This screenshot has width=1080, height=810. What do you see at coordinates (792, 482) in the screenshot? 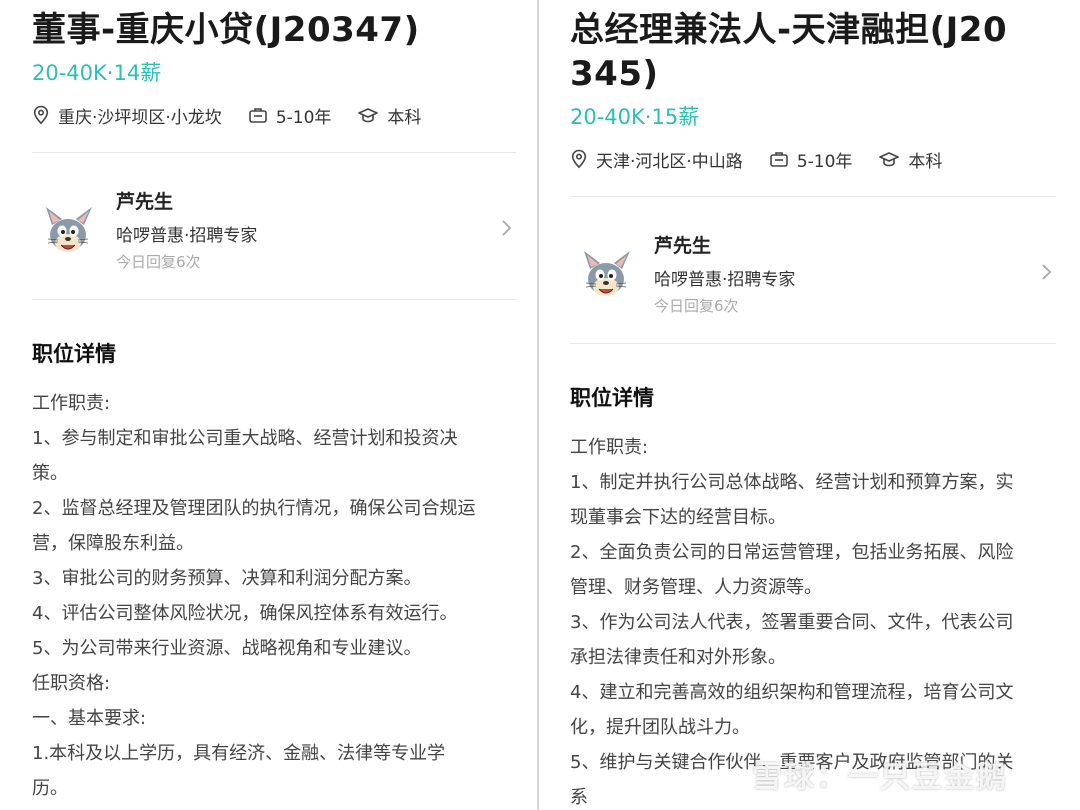
I see `description-line: 1、制定并执行公司总体战略、经营计划和预算方案，实` at bounding box center [792, 482].